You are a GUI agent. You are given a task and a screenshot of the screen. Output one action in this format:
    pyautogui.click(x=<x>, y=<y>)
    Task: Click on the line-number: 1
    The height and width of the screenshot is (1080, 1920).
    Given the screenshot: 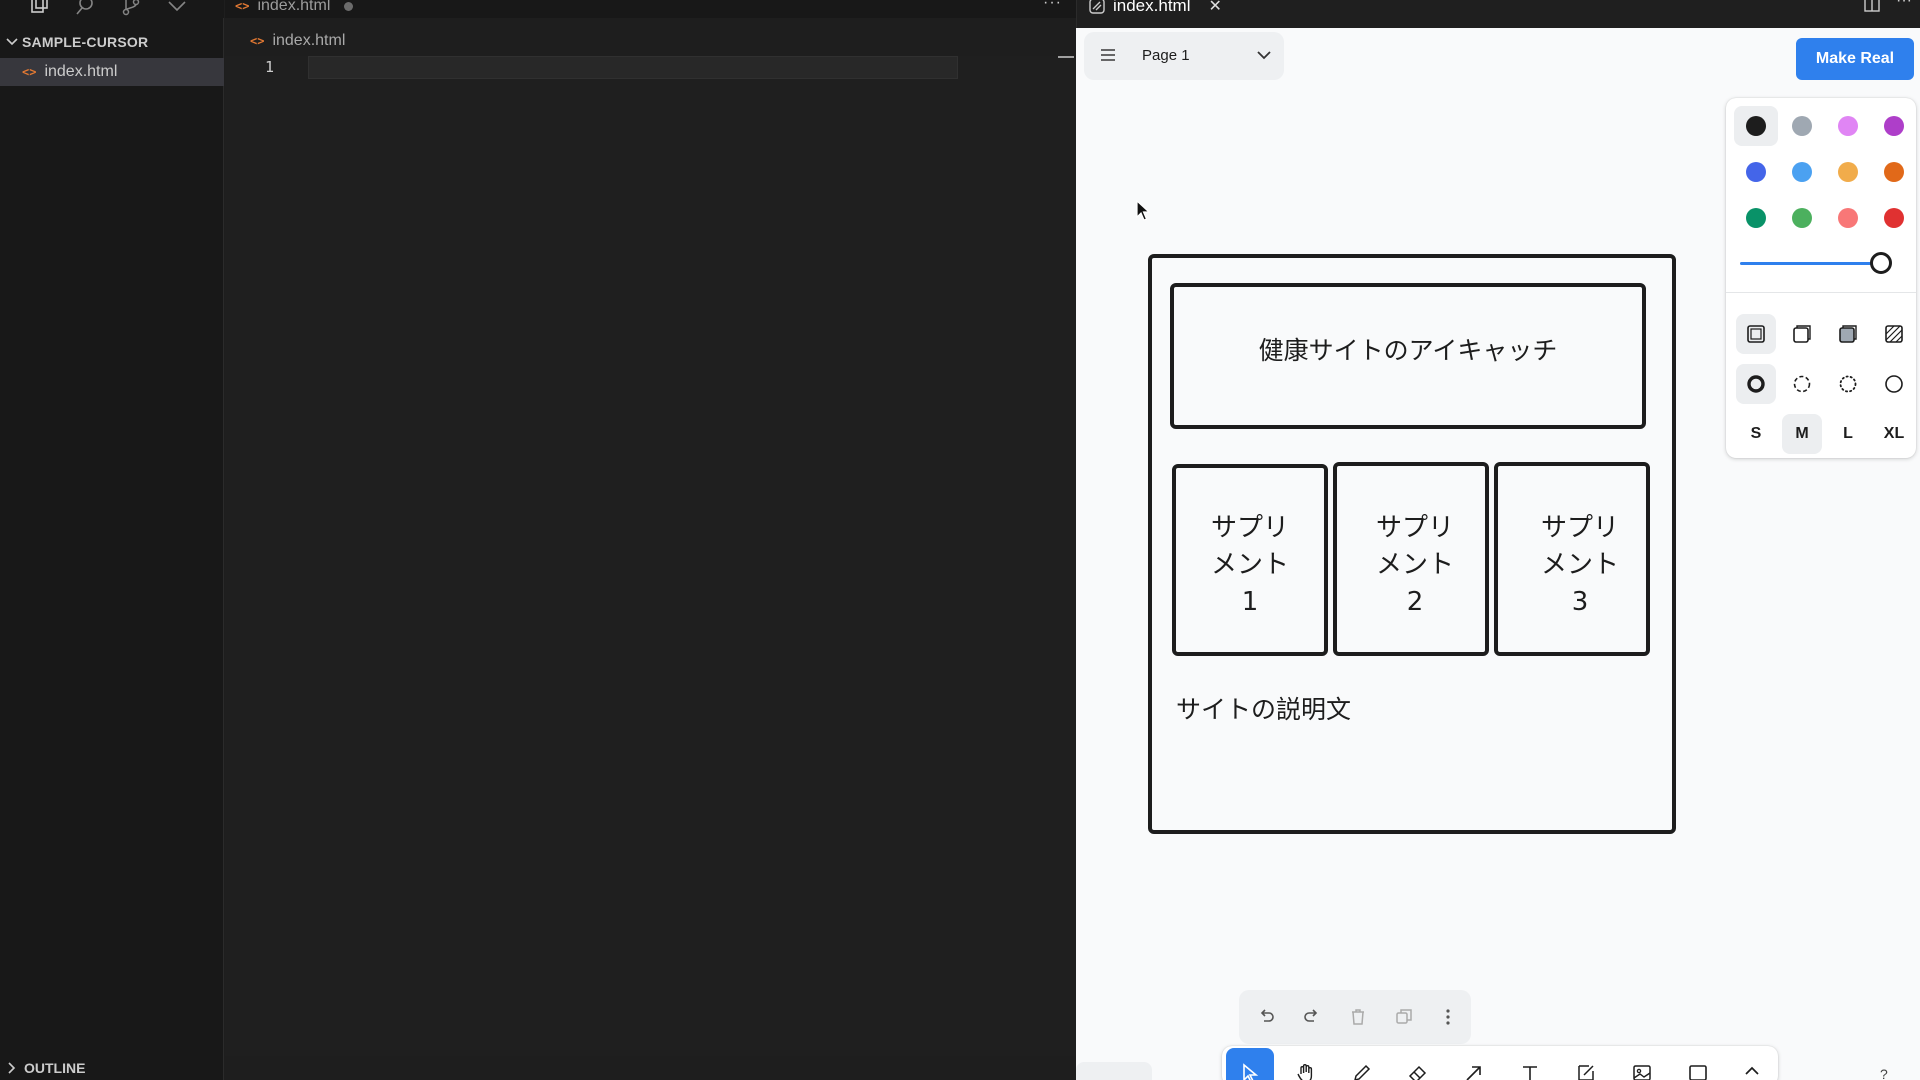 What is the action you would take?
    pyautogui.click(x=270, y=67)
    